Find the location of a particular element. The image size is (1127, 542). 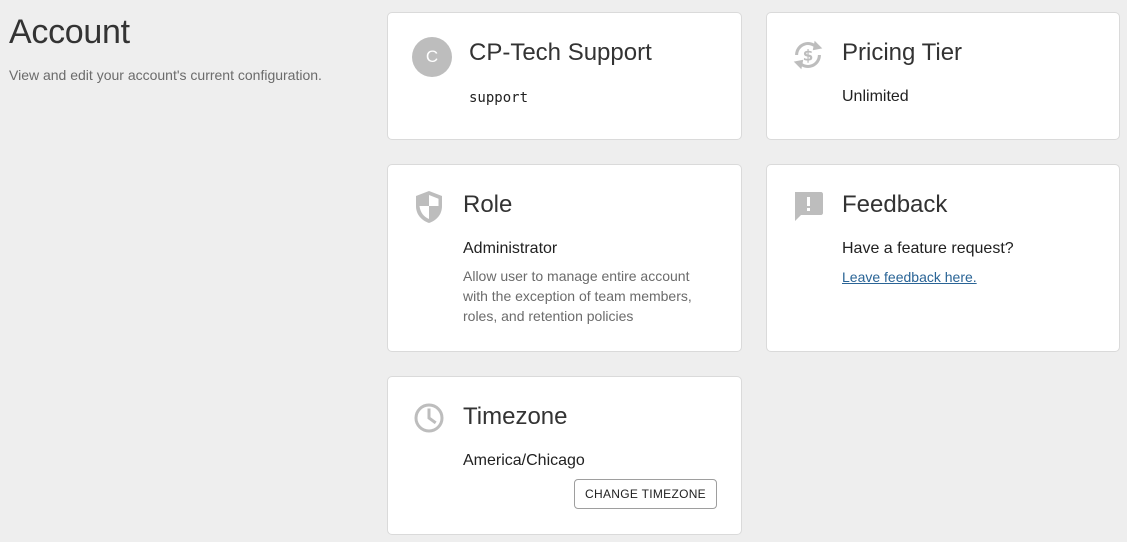

timezone-card: Timezone America/Chicago CHANGE TIMEZONE is located at coordinates (564, 455).